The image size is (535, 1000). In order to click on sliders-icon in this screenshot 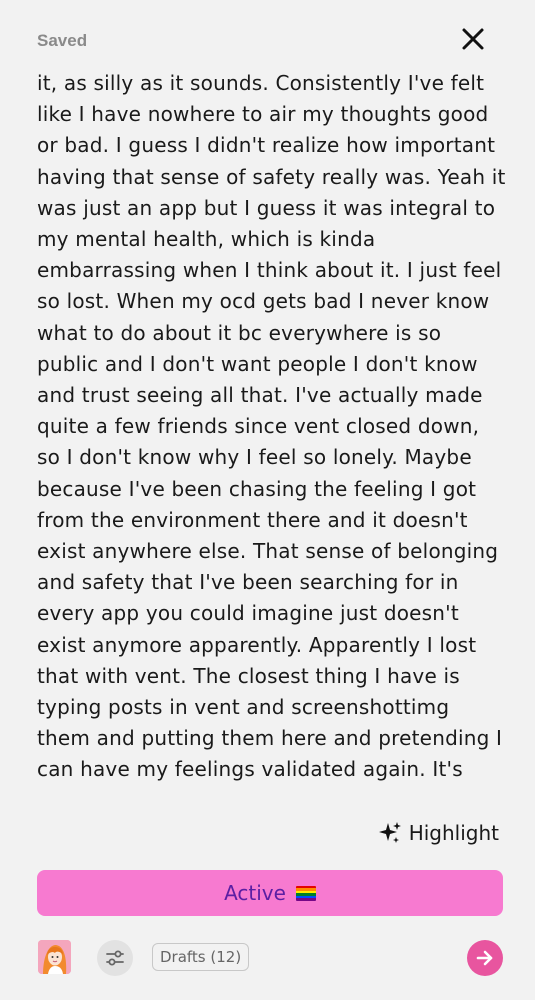, I will do `click(115, 958)`.